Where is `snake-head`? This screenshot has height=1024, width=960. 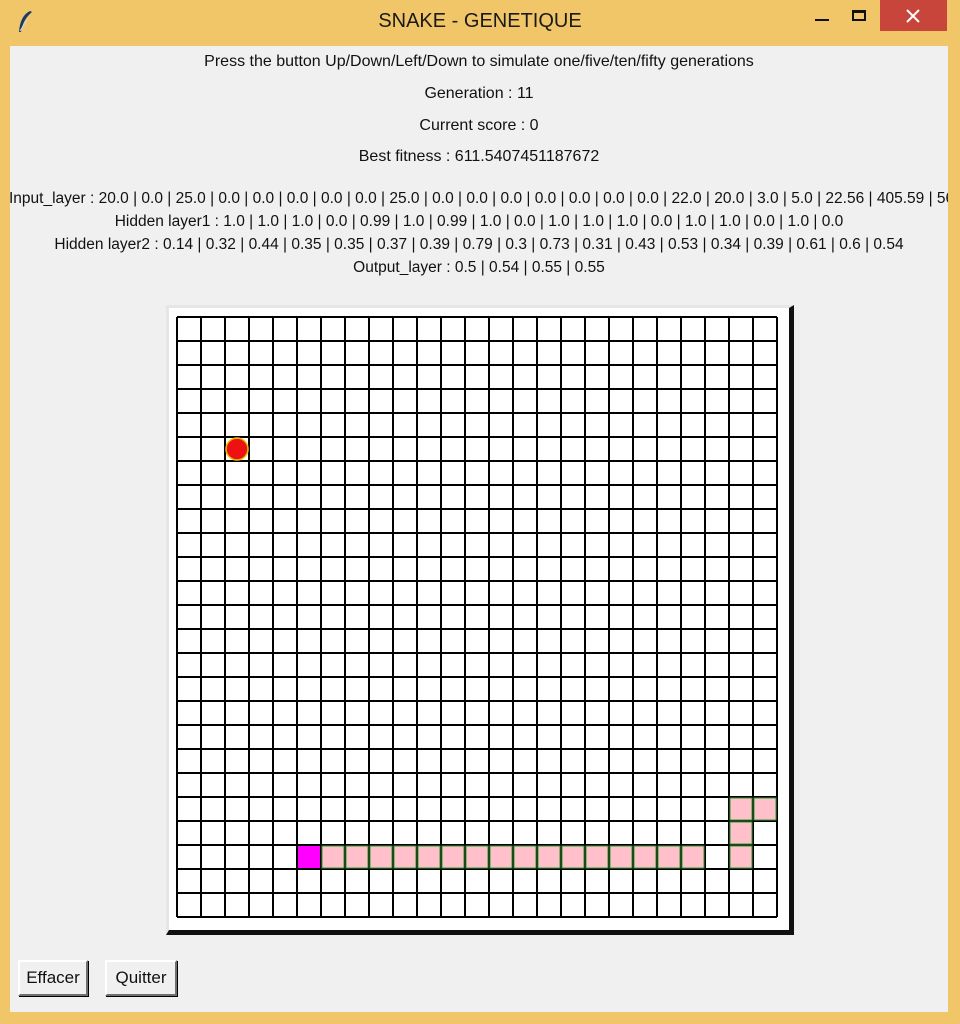
snake-head is located at coordinates (309, 857).